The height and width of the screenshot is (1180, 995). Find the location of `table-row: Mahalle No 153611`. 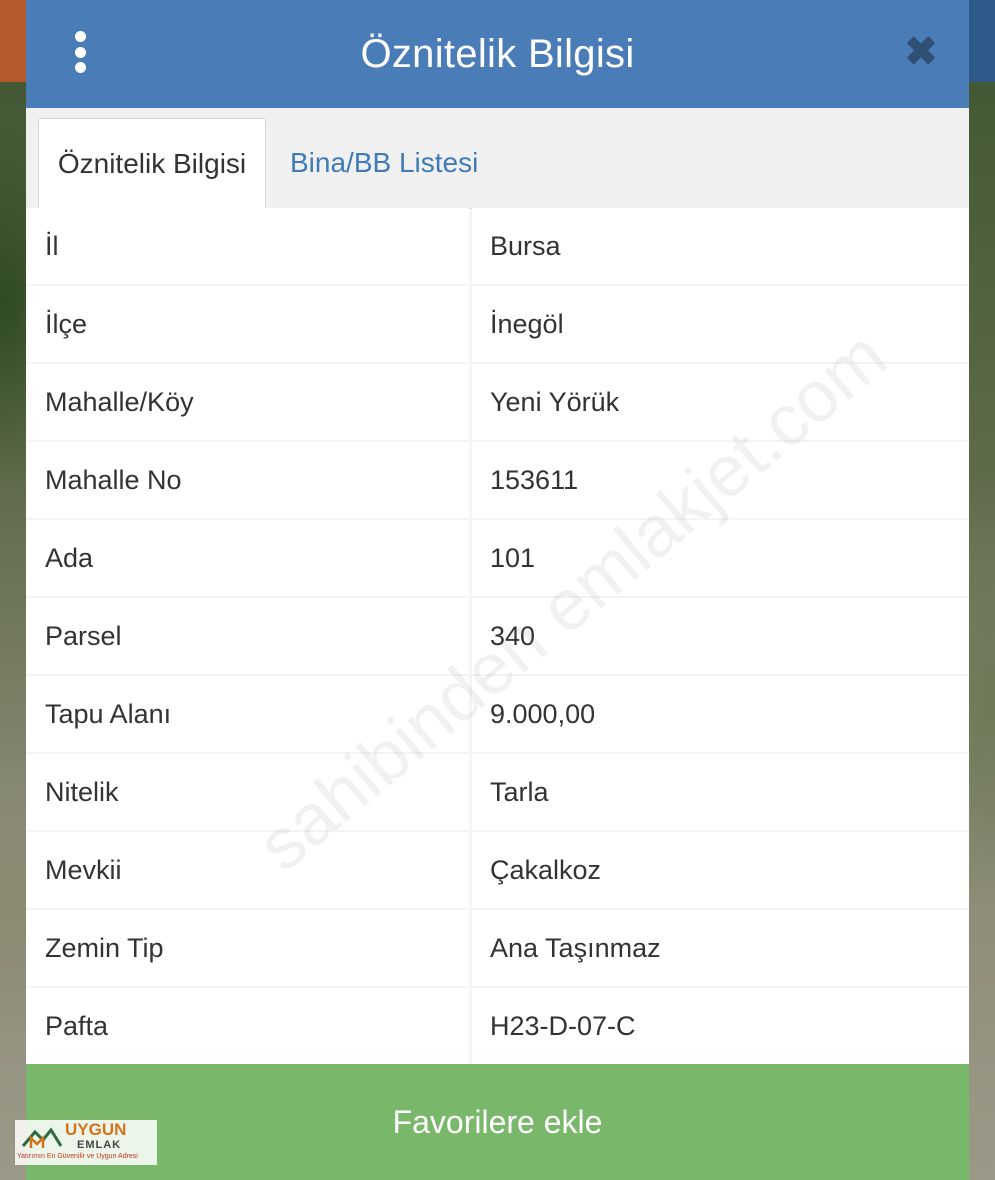

table-row: Mahalle No 153611 is located at coordinates (497, 481).